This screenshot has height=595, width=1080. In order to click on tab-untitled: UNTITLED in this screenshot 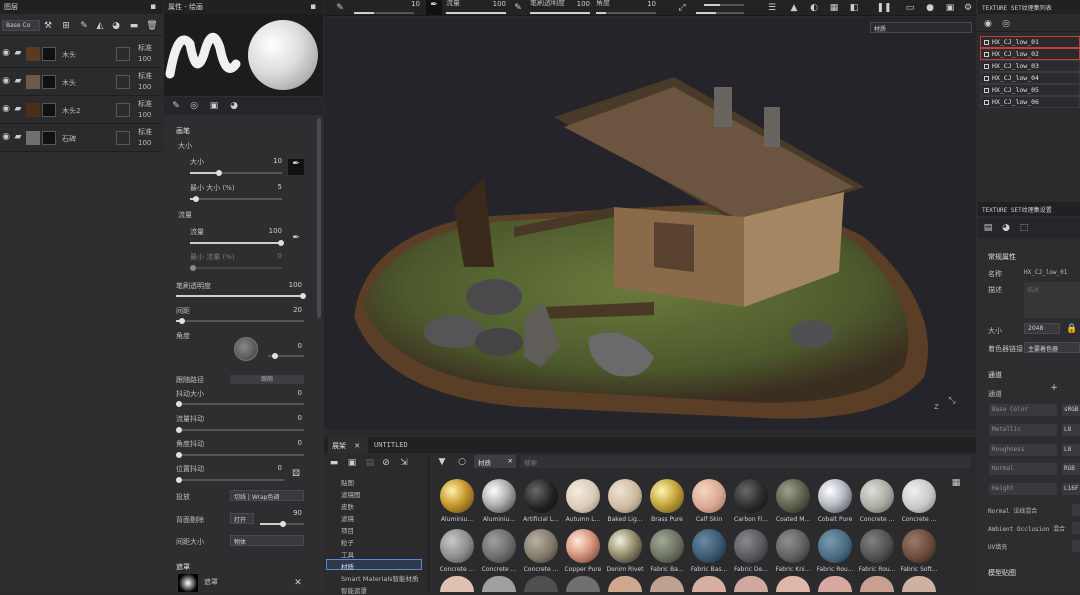, I will do `click(391, 445)`.